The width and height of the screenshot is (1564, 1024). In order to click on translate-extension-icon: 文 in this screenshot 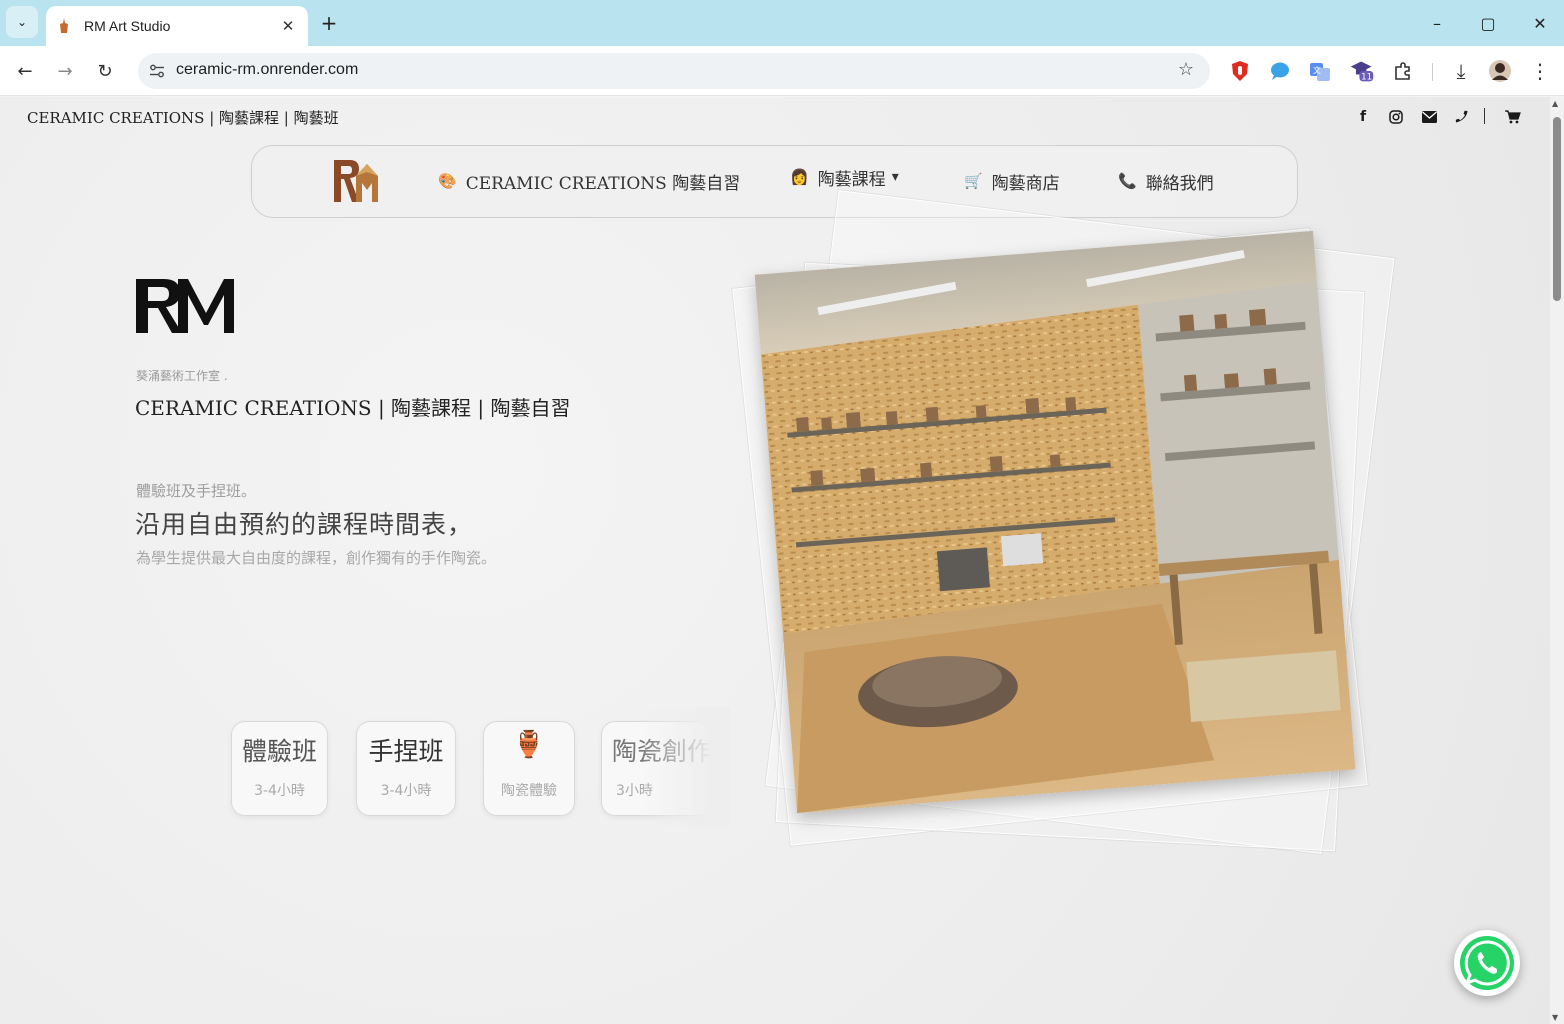, I will do `click(1320, 71)`.